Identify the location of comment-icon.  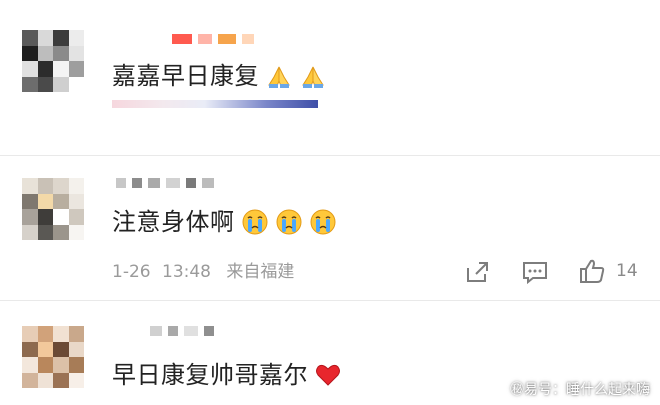
(535, 273).